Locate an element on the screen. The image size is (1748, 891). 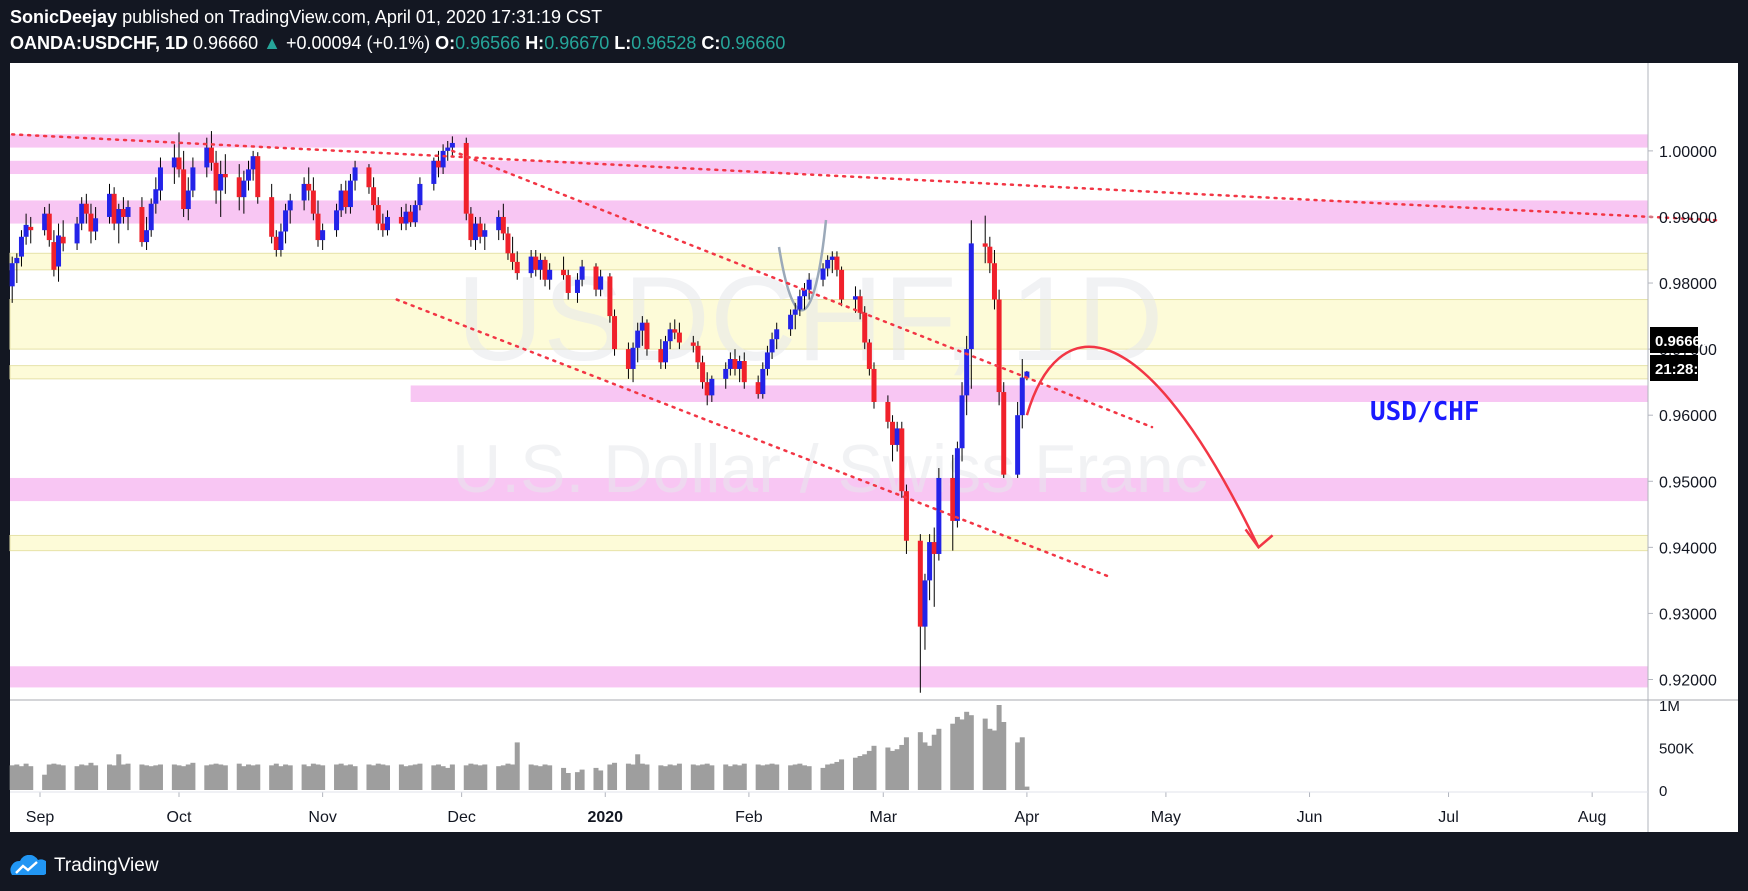
resistance-zone is located at coordinates (829, 677).